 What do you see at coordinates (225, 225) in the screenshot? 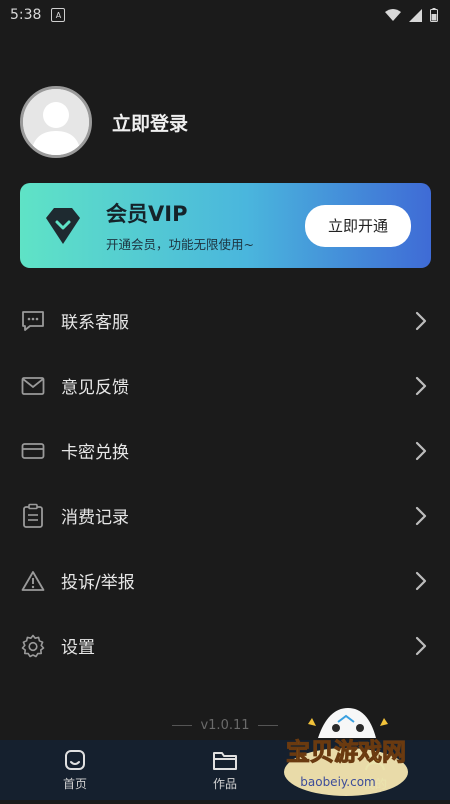
I see `vip-banner: 会员VIP 开通会员，功能无限使用~ 立即开通` at bounding box center [225, 225].